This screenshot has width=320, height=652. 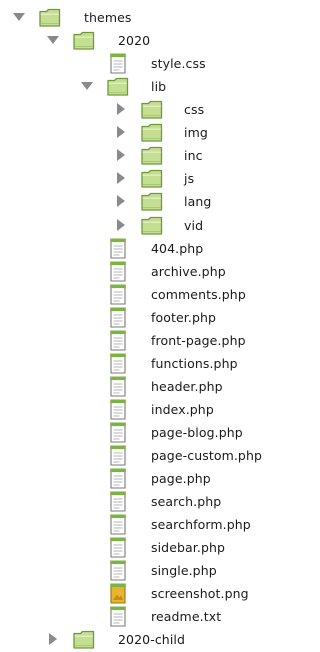 I want to click on tree-item-lib: lib, so click(x=135, y=86).